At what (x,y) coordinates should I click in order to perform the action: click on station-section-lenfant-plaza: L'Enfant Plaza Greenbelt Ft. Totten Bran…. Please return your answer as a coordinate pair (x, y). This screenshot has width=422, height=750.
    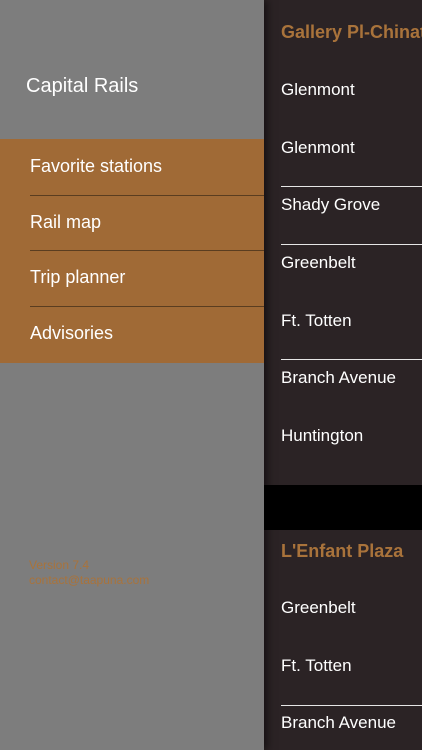
    Looking at the image, I should click on (343, 640).